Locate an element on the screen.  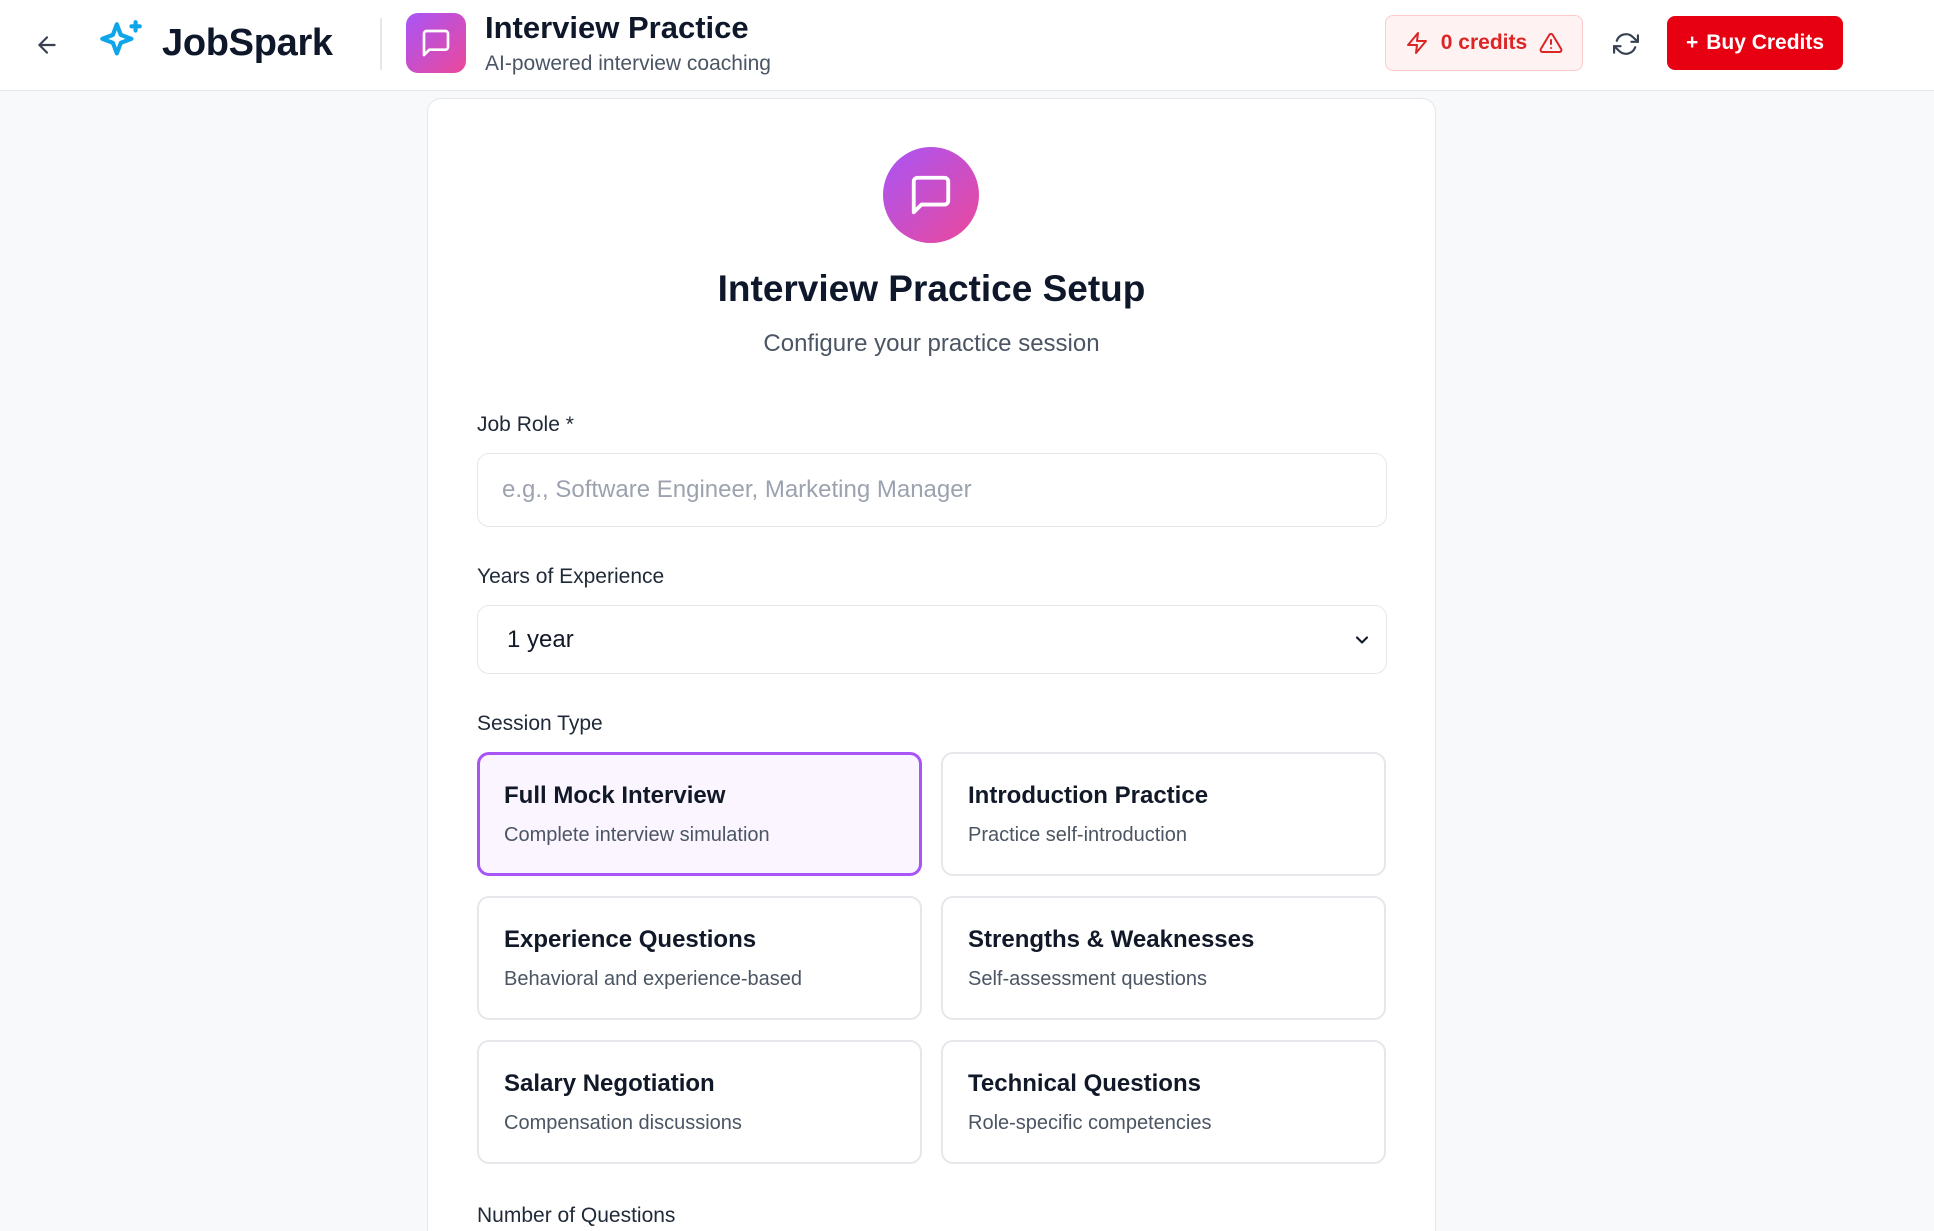
session-option-desc: Practice self-introduction is located at coordinates (1077, 835).